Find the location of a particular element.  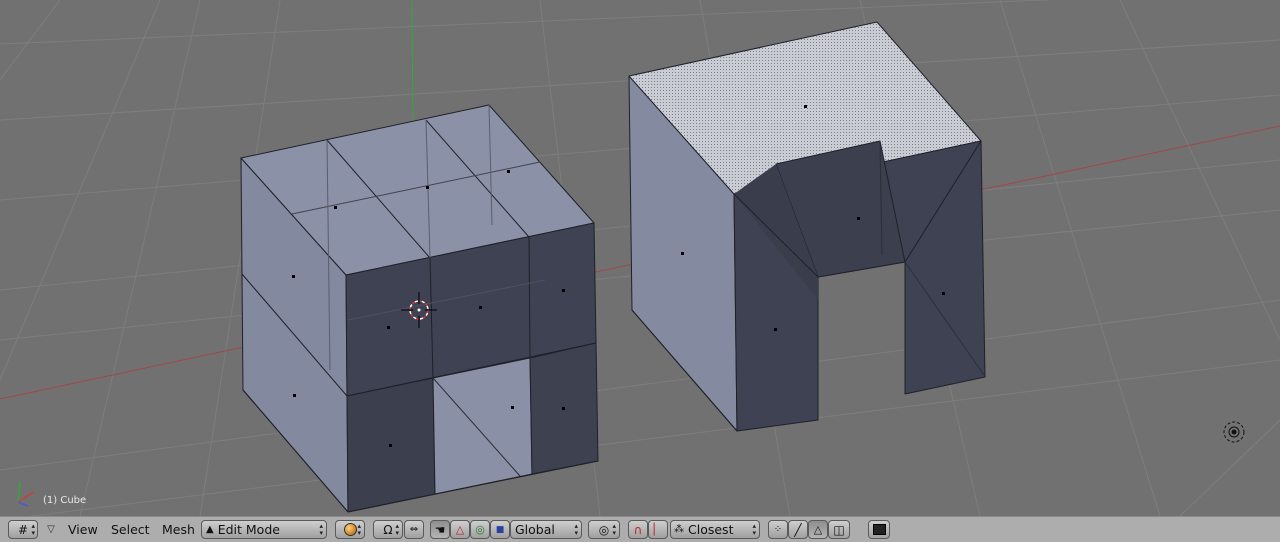

rotate-icon: ◎ is located at coordinates (480, 529).